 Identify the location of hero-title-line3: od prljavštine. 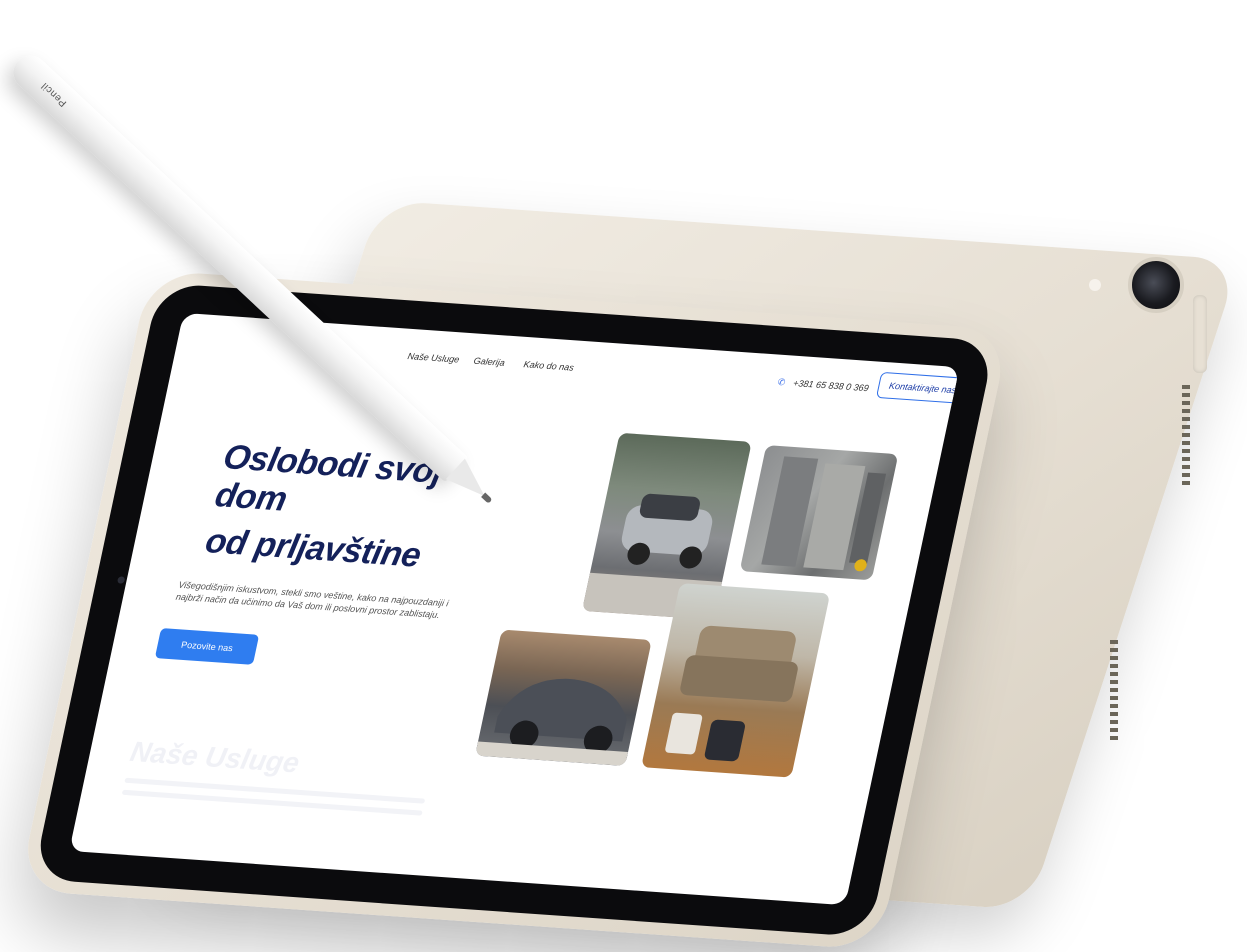
(313, 548).